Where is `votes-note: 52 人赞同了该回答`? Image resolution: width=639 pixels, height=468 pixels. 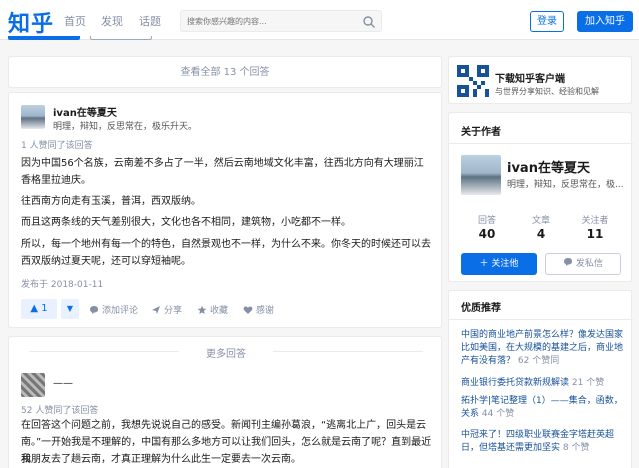
votes-note: 52 人赞同了该回答 is located at coordinates (60, 411).